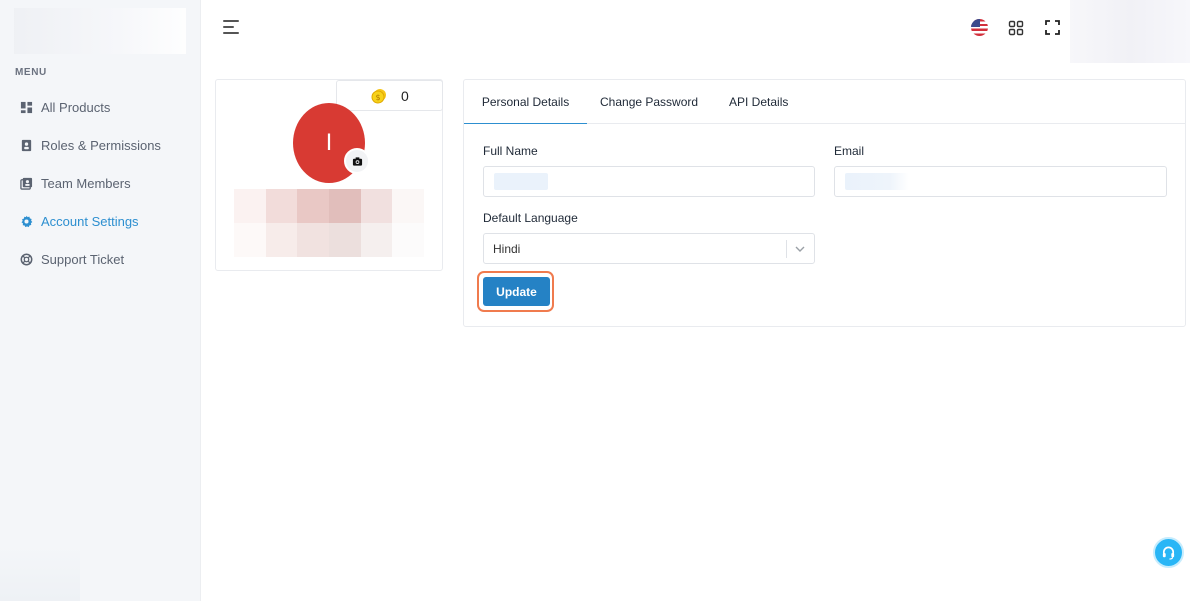  What do you see at coordinates (329, 223) in the screenshot?
I see `user-name-redacted` at bounding box center [329, 223].